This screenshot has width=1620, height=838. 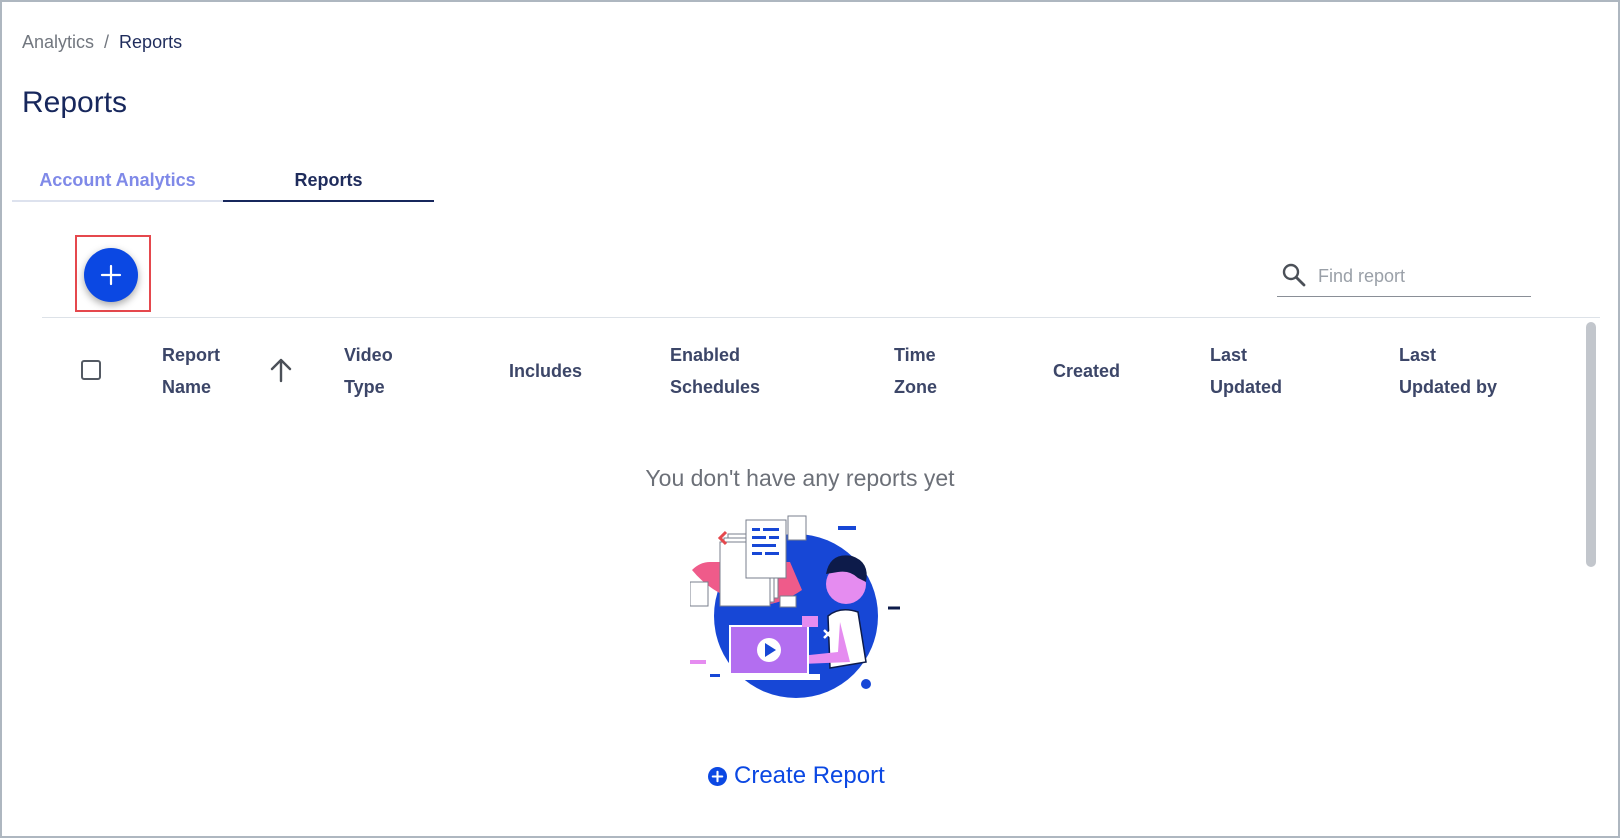 I want to click on breadcrumb: Analytics / Reports, so click(x=102, y=42).